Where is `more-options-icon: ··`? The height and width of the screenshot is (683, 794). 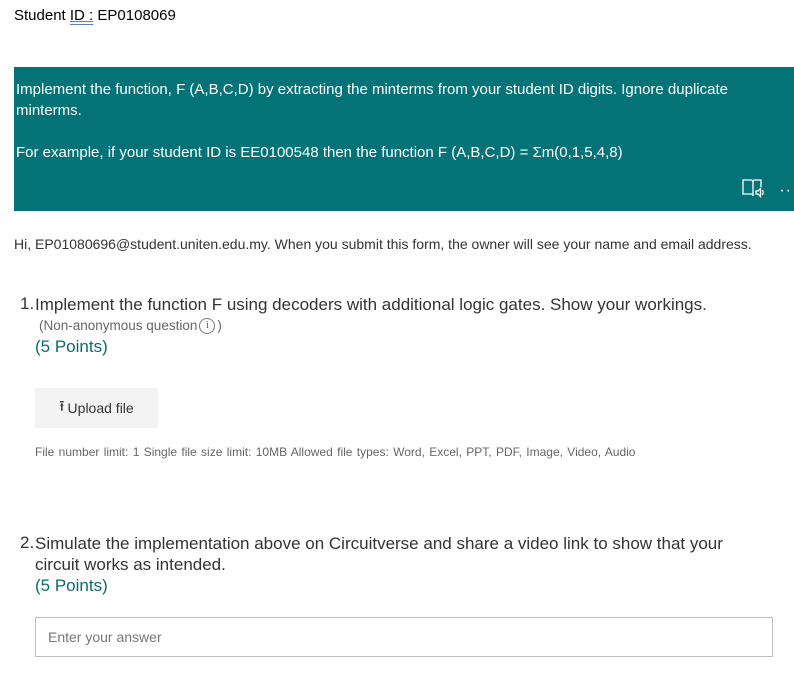 more-options-icon: ·· is located at coordinates (785, 191).